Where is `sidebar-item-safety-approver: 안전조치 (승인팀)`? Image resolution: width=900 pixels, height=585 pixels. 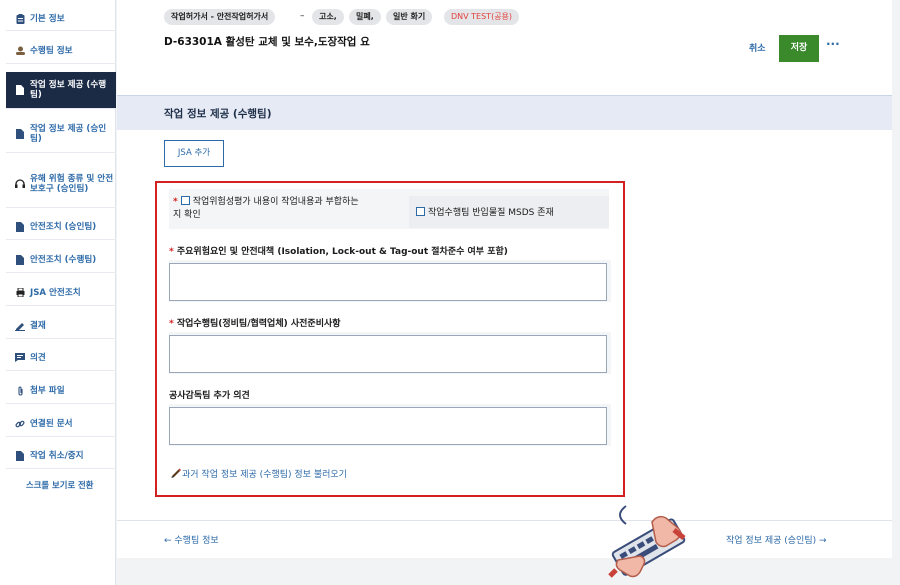
sidebar-item-safety-approver: 안전조치 (승인팀) is located at coordinates (61, 227).